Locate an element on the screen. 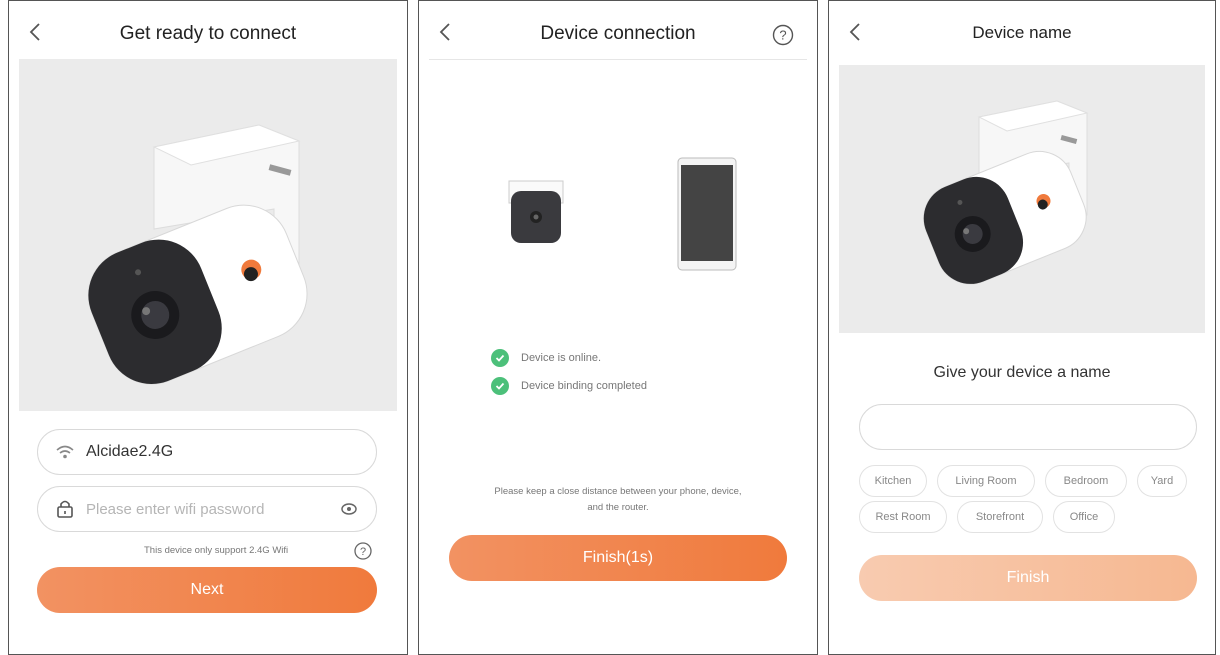 The height and width of the screenshot is (655, 1220). tag-living-room: Living Room is located at coordinates (986, 481).